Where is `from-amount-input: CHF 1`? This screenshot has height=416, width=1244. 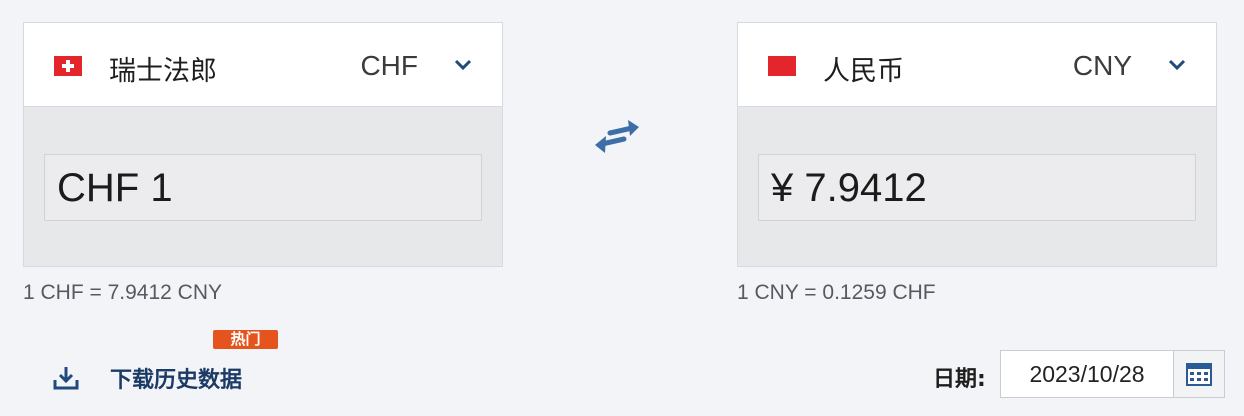
from-amount-input: CHF 1 is located at coordinates (263, 187).